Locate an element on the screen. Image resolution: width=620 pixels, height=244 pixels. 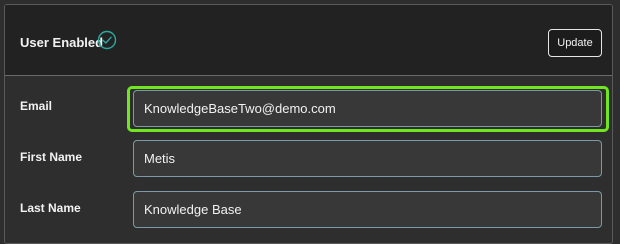
first-name-label: First Name is located at coordinates (51, 157).